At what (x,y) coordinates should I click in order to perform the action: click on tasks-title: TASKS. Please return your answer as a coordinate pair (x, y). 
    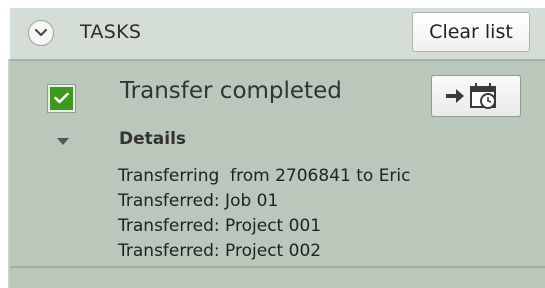
    Looking at the image, I should click on (111, 32).